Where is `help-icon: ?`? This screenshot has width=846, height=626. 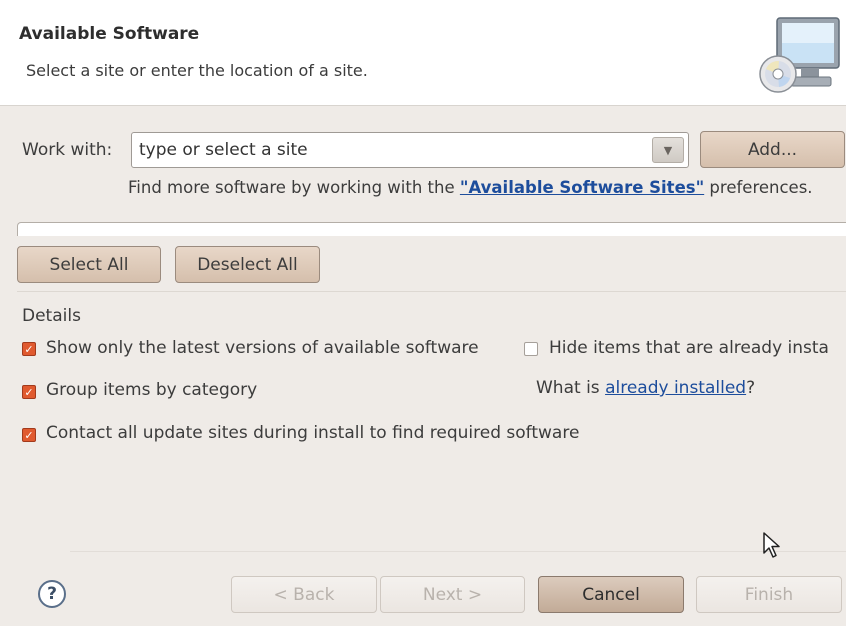 help-icon: ? is located at coordinates (52, 594).